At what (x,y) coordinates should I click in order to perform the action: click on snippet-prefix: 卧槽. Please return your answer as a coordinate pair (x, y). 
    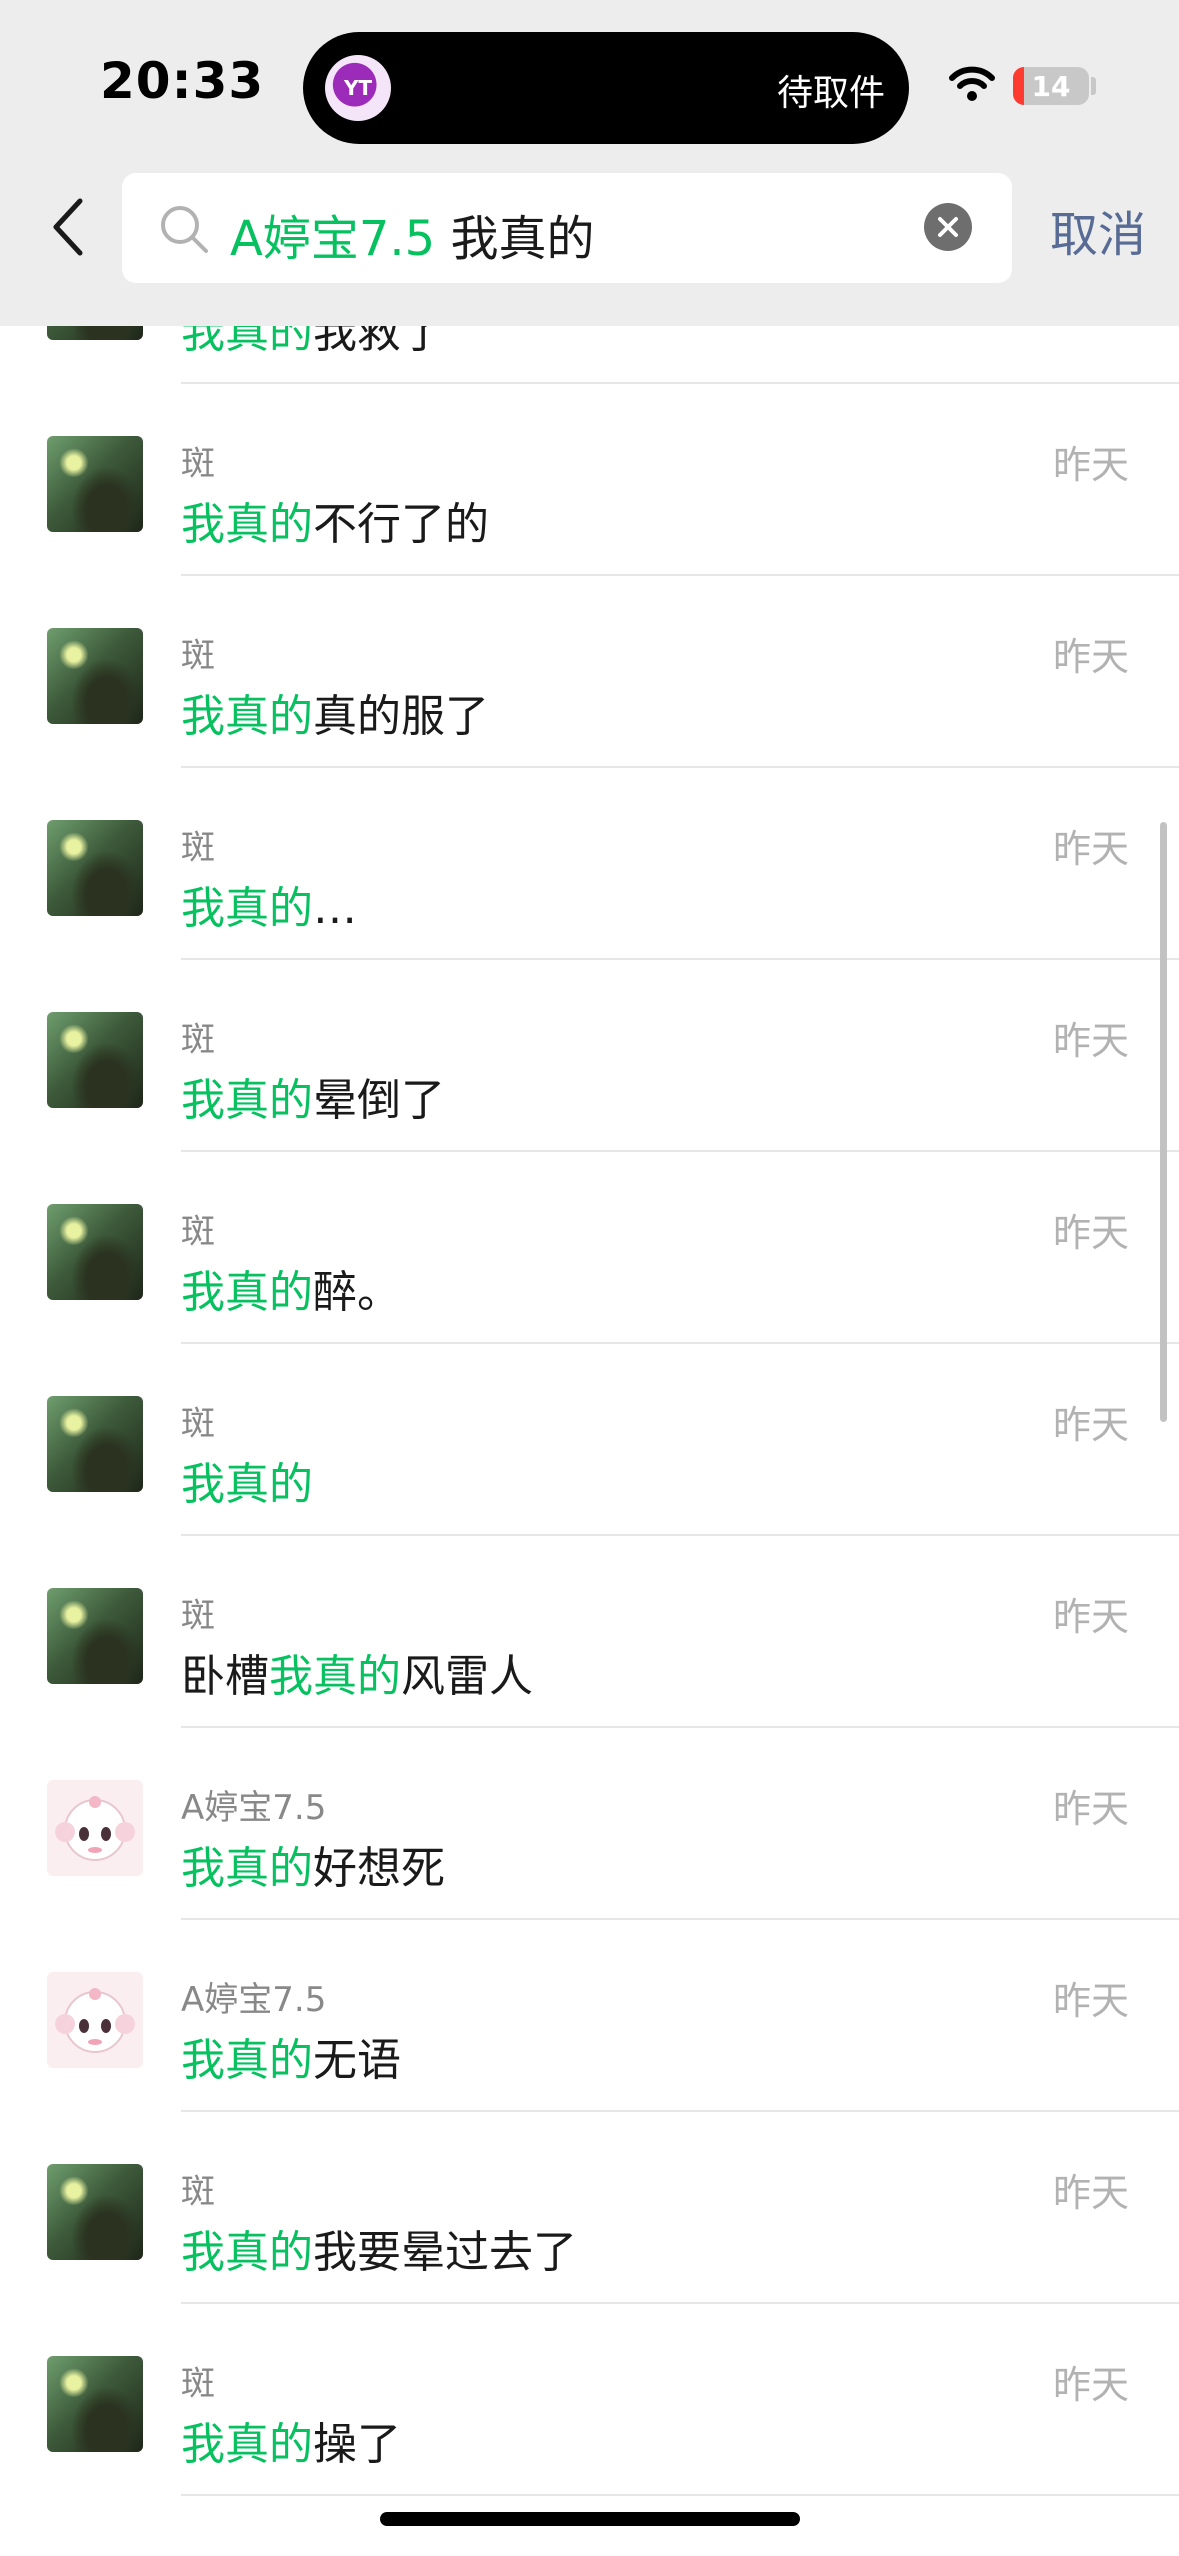
    Looking at the image, I should click on (225, 1676).